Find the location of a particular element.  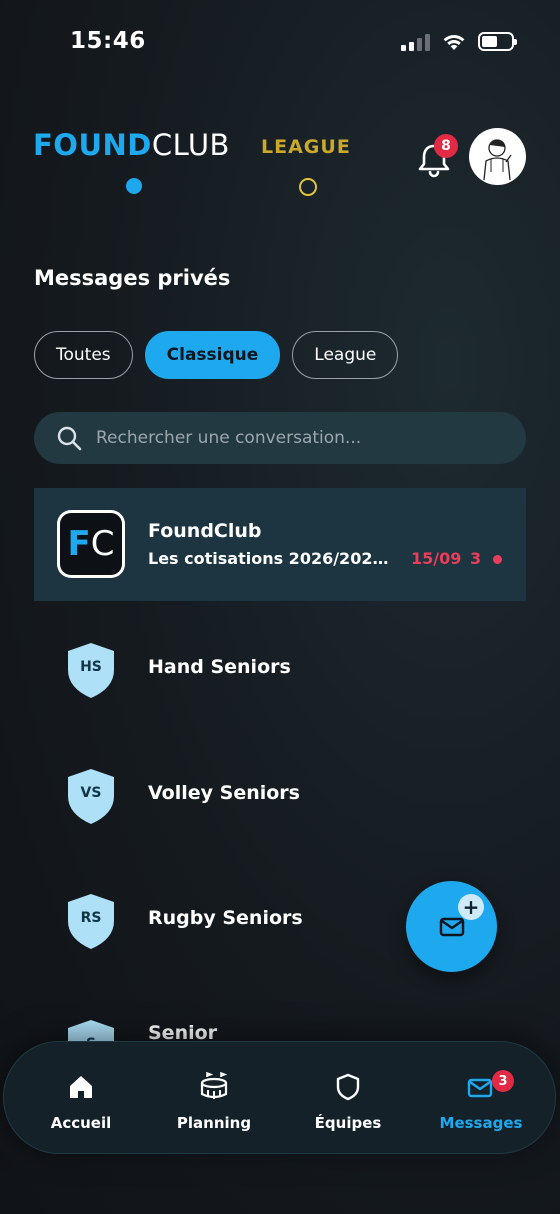

team-name: Volley Seniors is located at coordinates (224, 793).